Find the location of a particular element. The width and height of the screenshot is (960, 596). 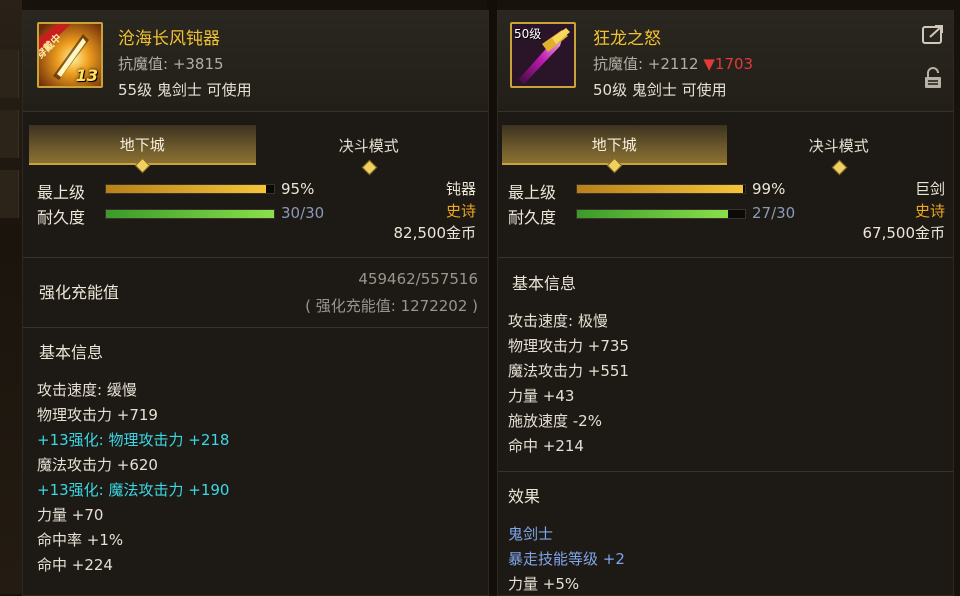

item-name: 沧海长风钝器 is located at coordinates (169, 39).